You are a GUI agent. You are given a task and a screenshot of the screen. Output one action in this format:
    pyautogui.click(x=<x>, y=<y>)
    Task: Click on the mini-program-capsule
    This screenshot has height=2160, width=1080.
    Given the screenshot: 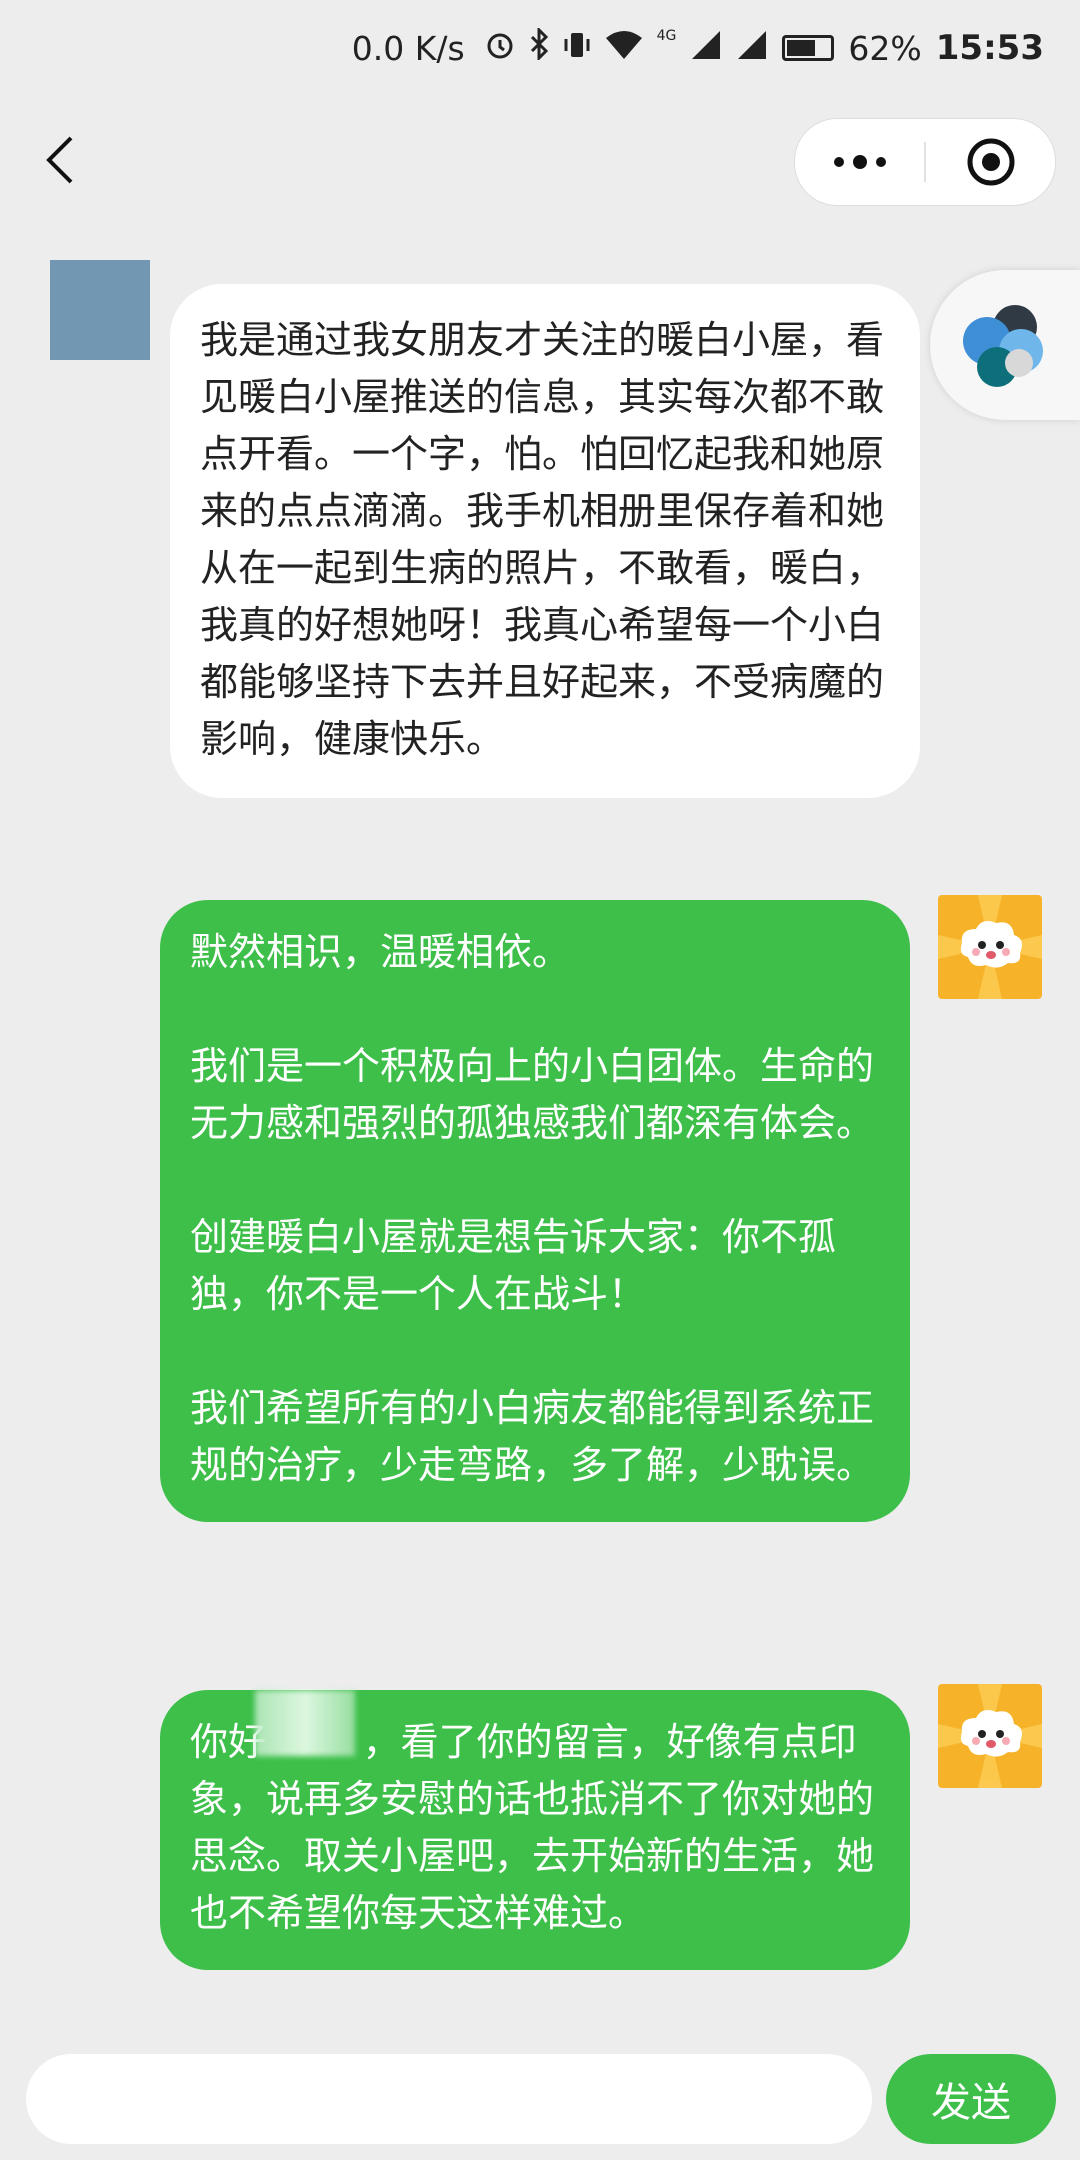 What is the action you would take?
    pyautogui.click(x=925, y=162)
    